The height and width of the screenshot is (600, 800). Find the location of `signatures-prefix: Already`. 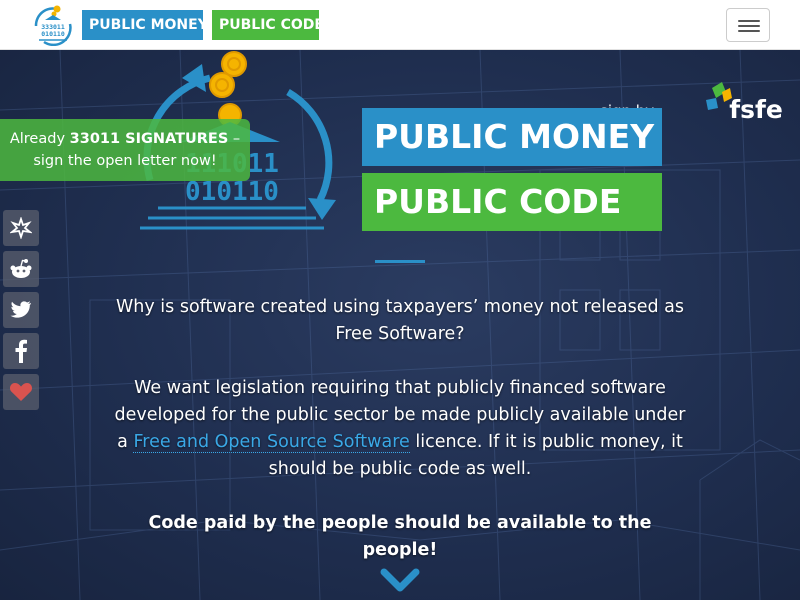

signatures-prefix: Already is located at coordinates (39, 139).